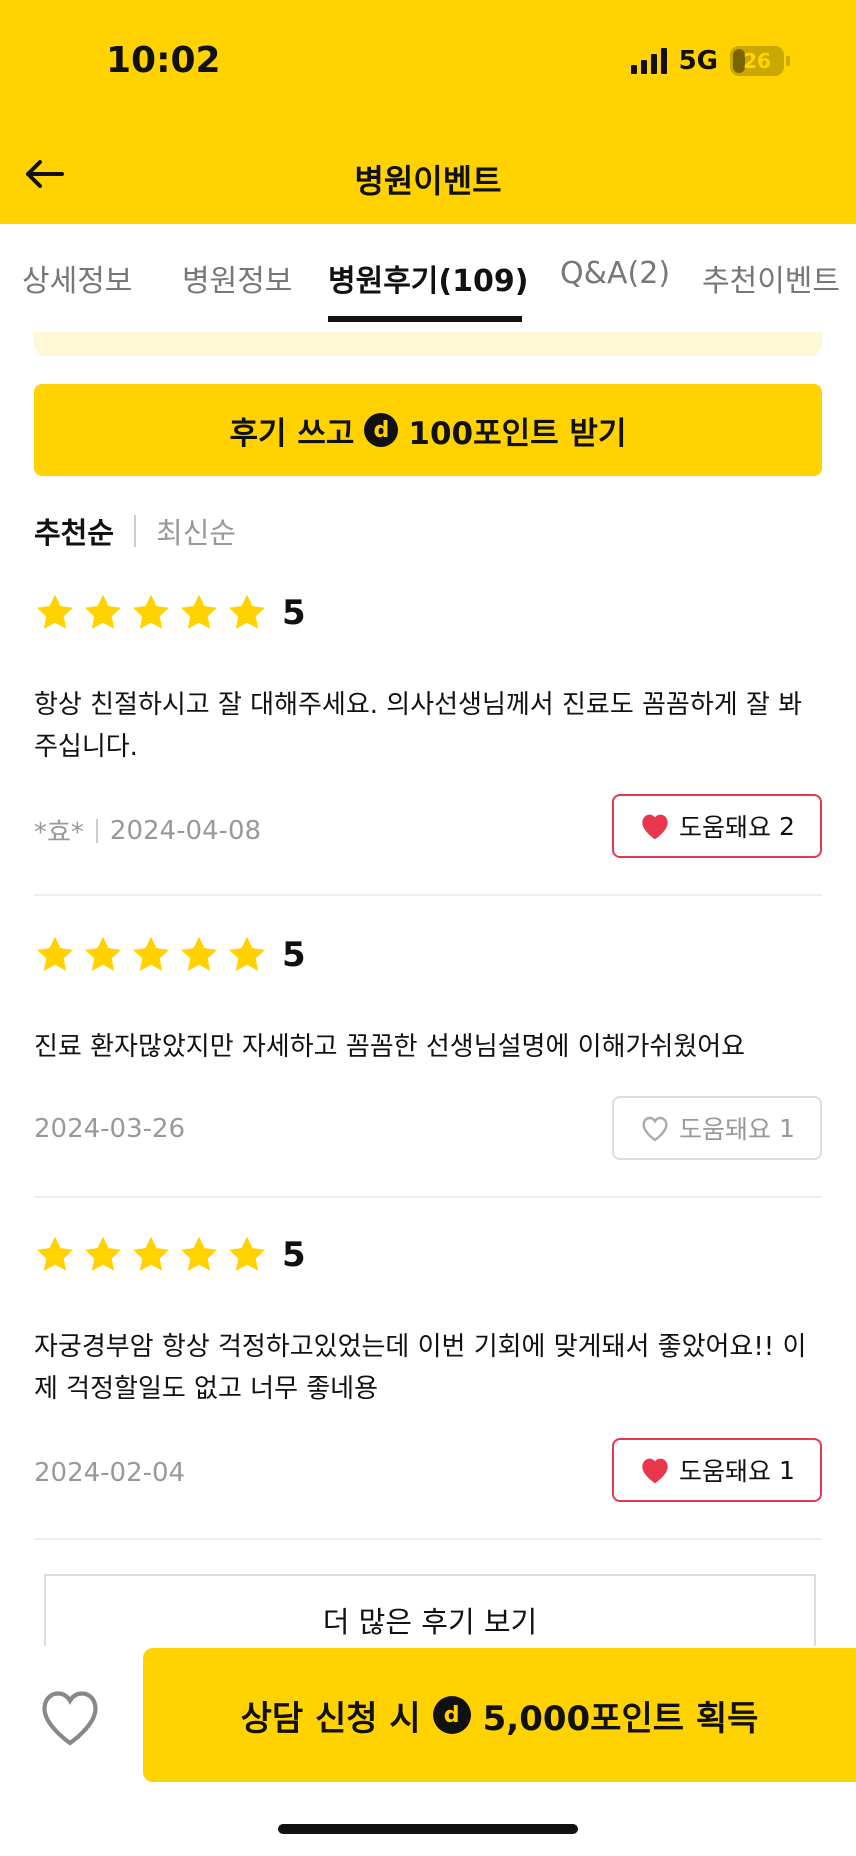  Describe the element at coordinates (620, 1718) in the screenshot. I see `cta-label-suffix: 5,000포인트 획득` at that location.